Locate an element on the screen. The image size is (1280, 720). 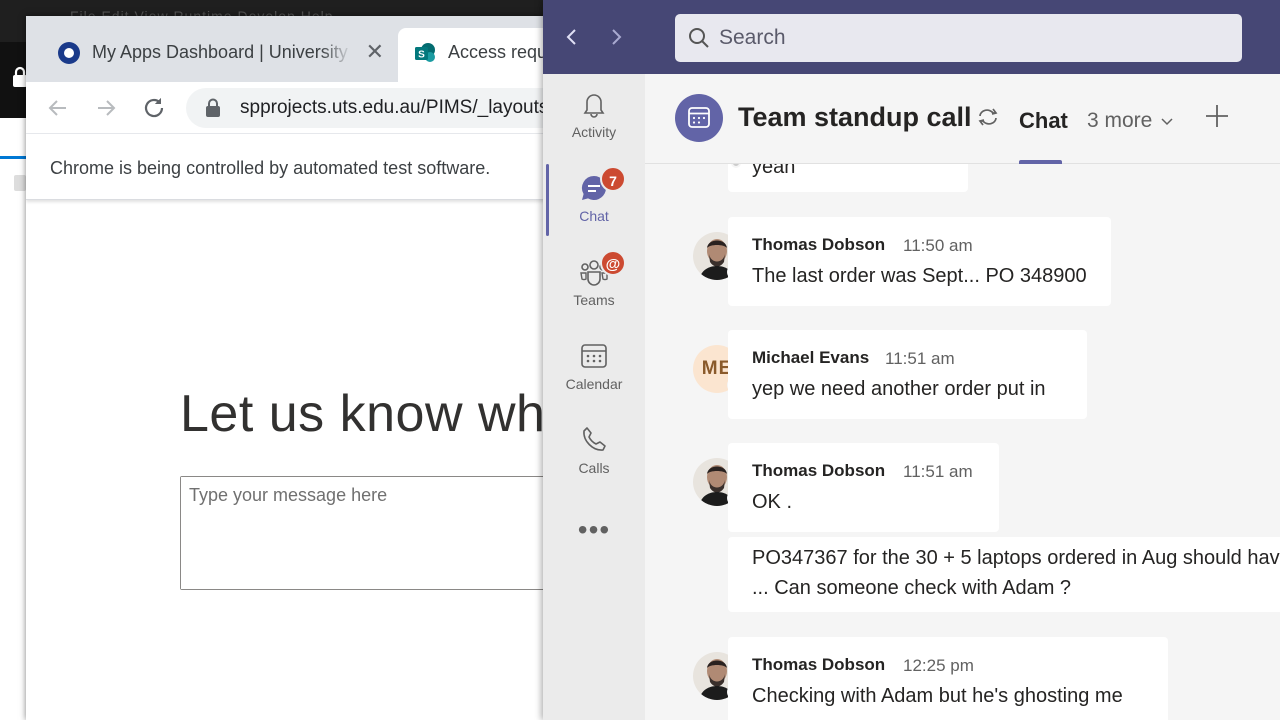
unread-badge: 7 is located at coordinates (613, 179).